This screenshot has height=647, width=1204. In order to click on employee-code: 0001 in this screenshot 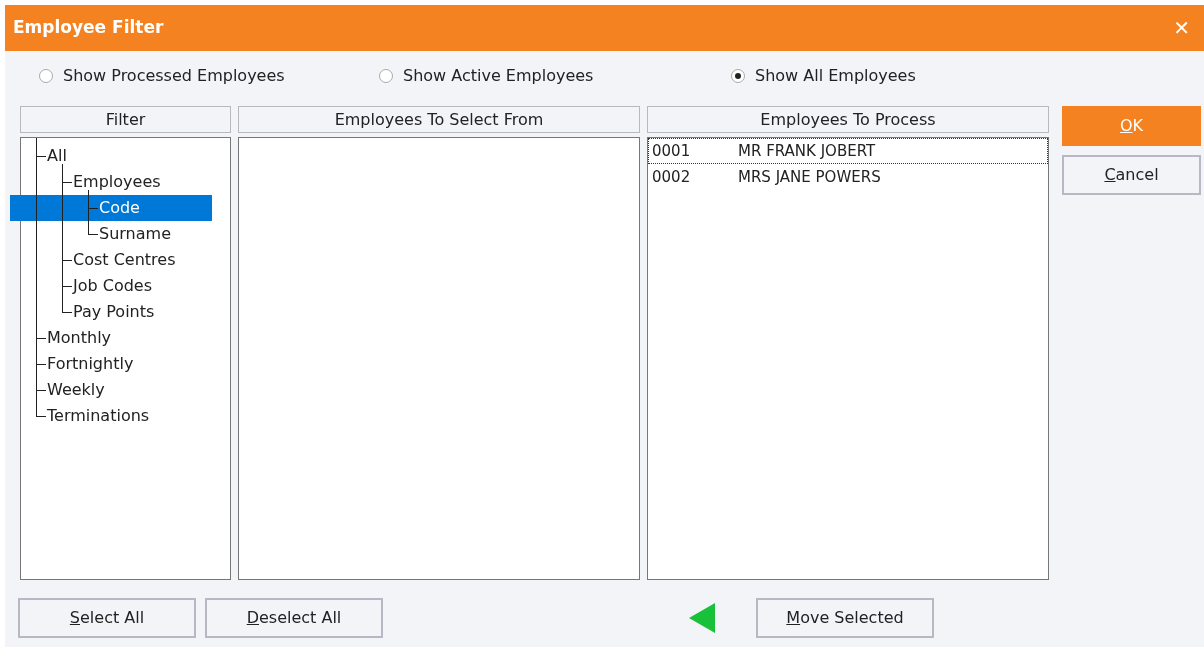, I will do `click(672, 151)`.